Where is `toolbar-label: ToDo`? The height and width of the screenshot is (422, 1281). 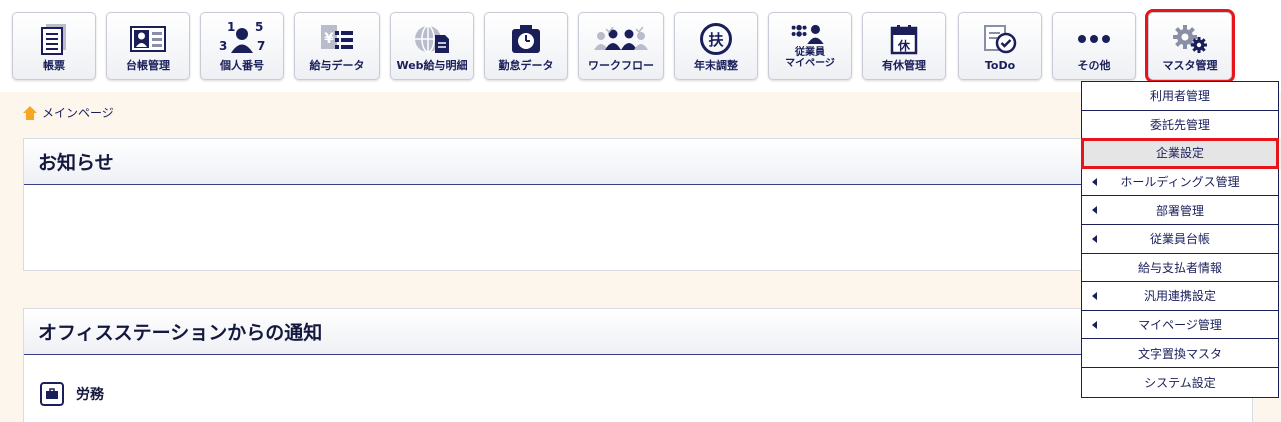 toolbar-label: ToDo is located at coordinates (1000, 65).